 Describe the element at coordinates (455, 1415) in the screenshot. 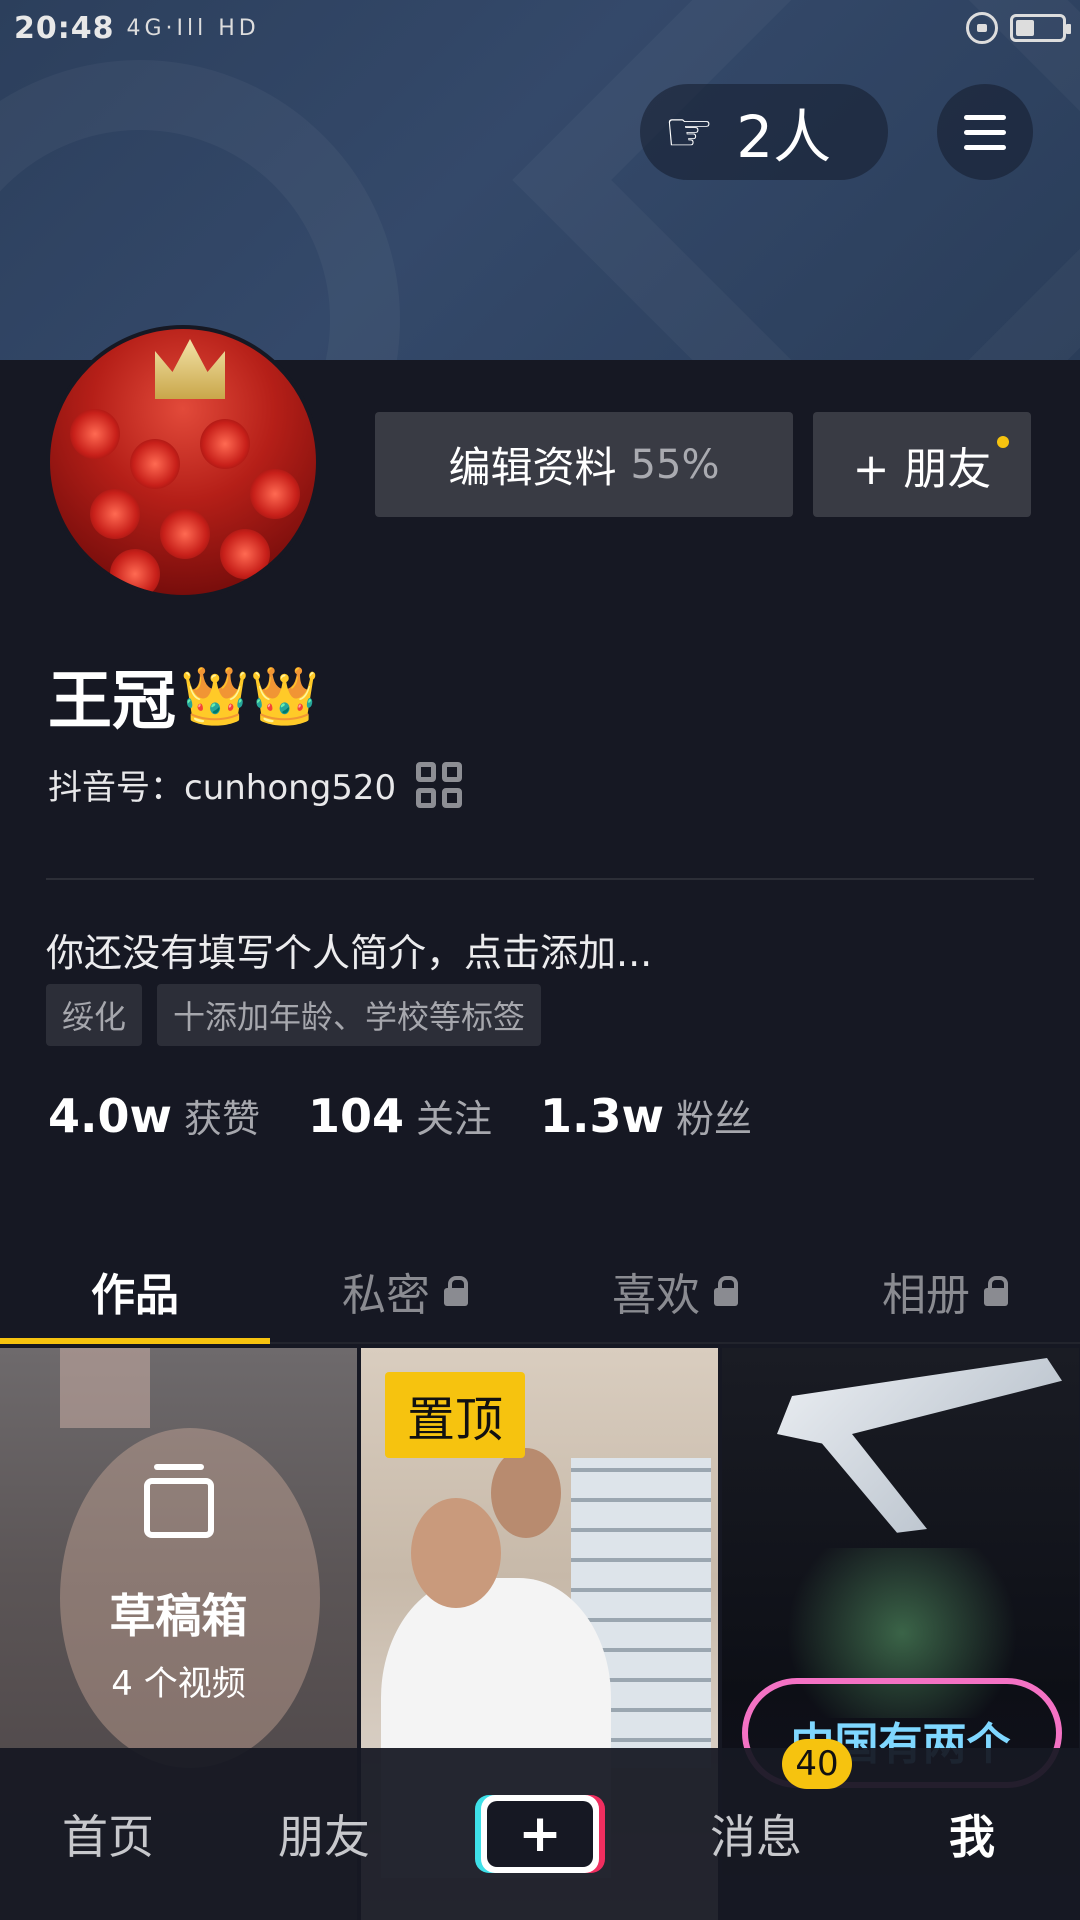

I see `pinned-badge: 置顶` at that location.